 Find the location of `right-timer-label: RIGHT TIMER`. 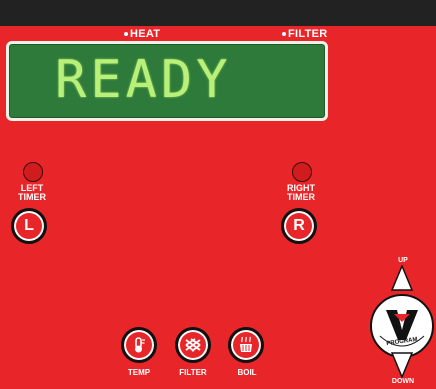

right-timer-label: RIGHT TIMER is located at coordinates (301, 193).